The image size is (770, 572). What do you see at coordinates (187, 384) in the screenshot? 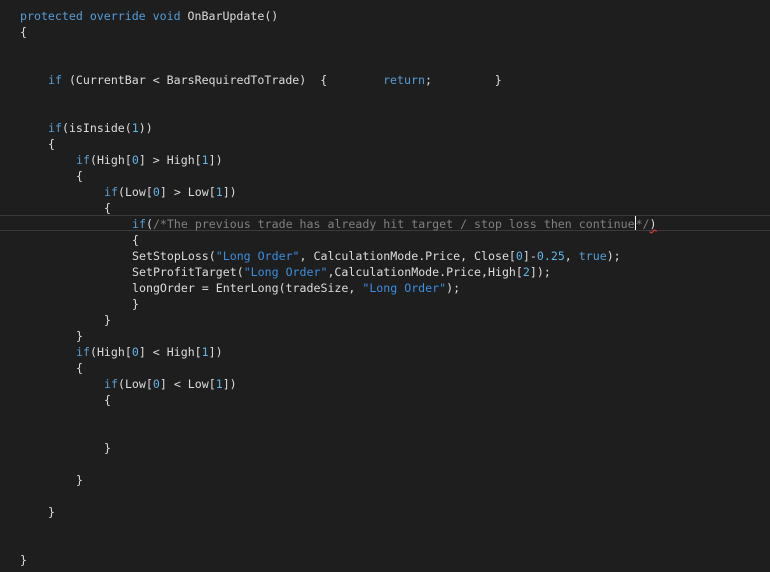
I see `code-text: ] < Low[` at bounding box center [187, 384].